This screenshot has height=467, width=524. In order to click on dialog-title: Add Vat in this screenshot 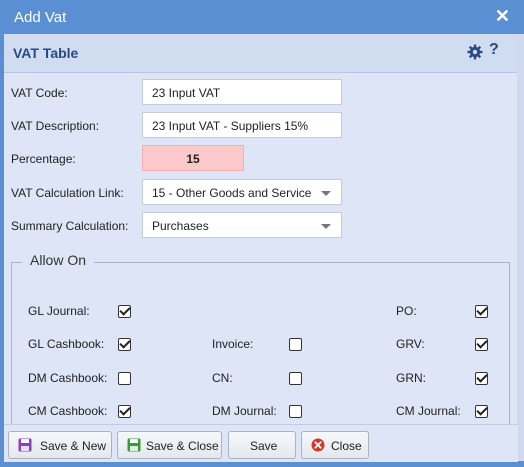, I will do `click(40, 17)`.